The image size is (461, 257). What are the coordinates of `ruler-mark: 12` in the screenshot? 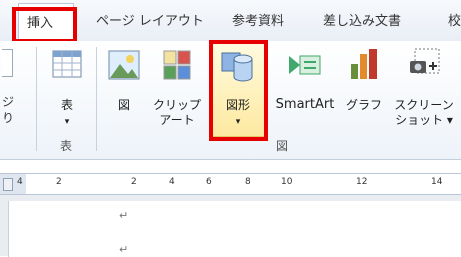 It's located at (362, 182).